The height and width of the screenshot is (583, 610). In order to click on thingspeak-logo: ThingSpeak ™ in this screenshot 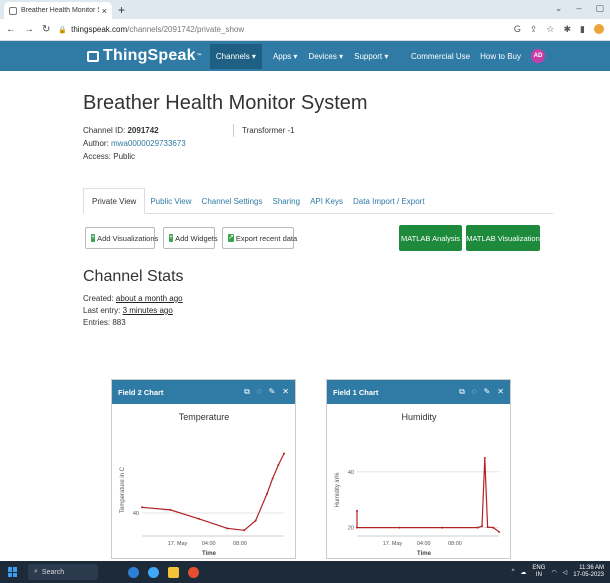, I will do `click(144, 56)`.